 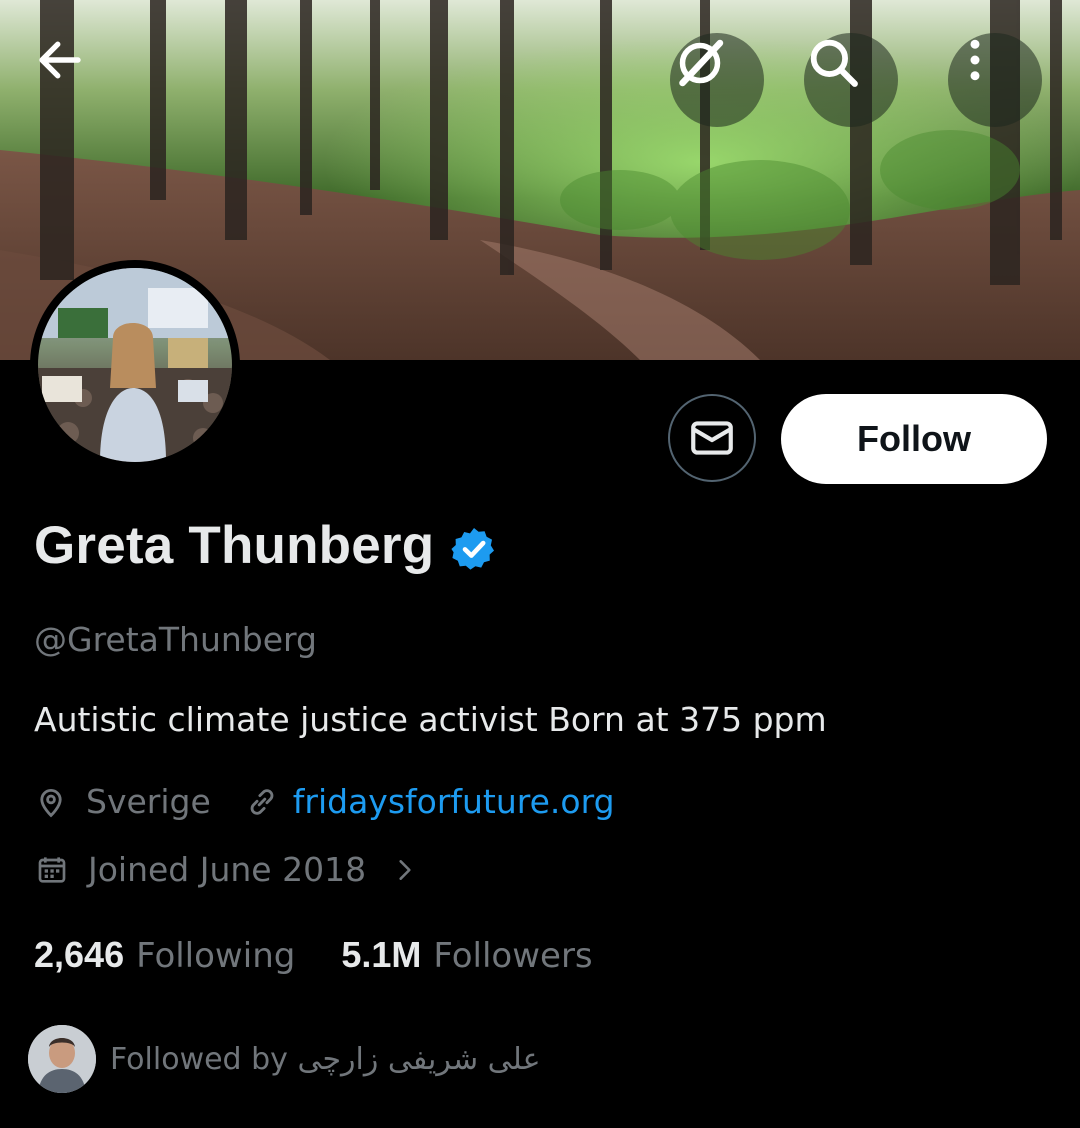 I want to click on followed-by-row: Followed by علی شریفی زارچی, so click(x=284, y=1059).